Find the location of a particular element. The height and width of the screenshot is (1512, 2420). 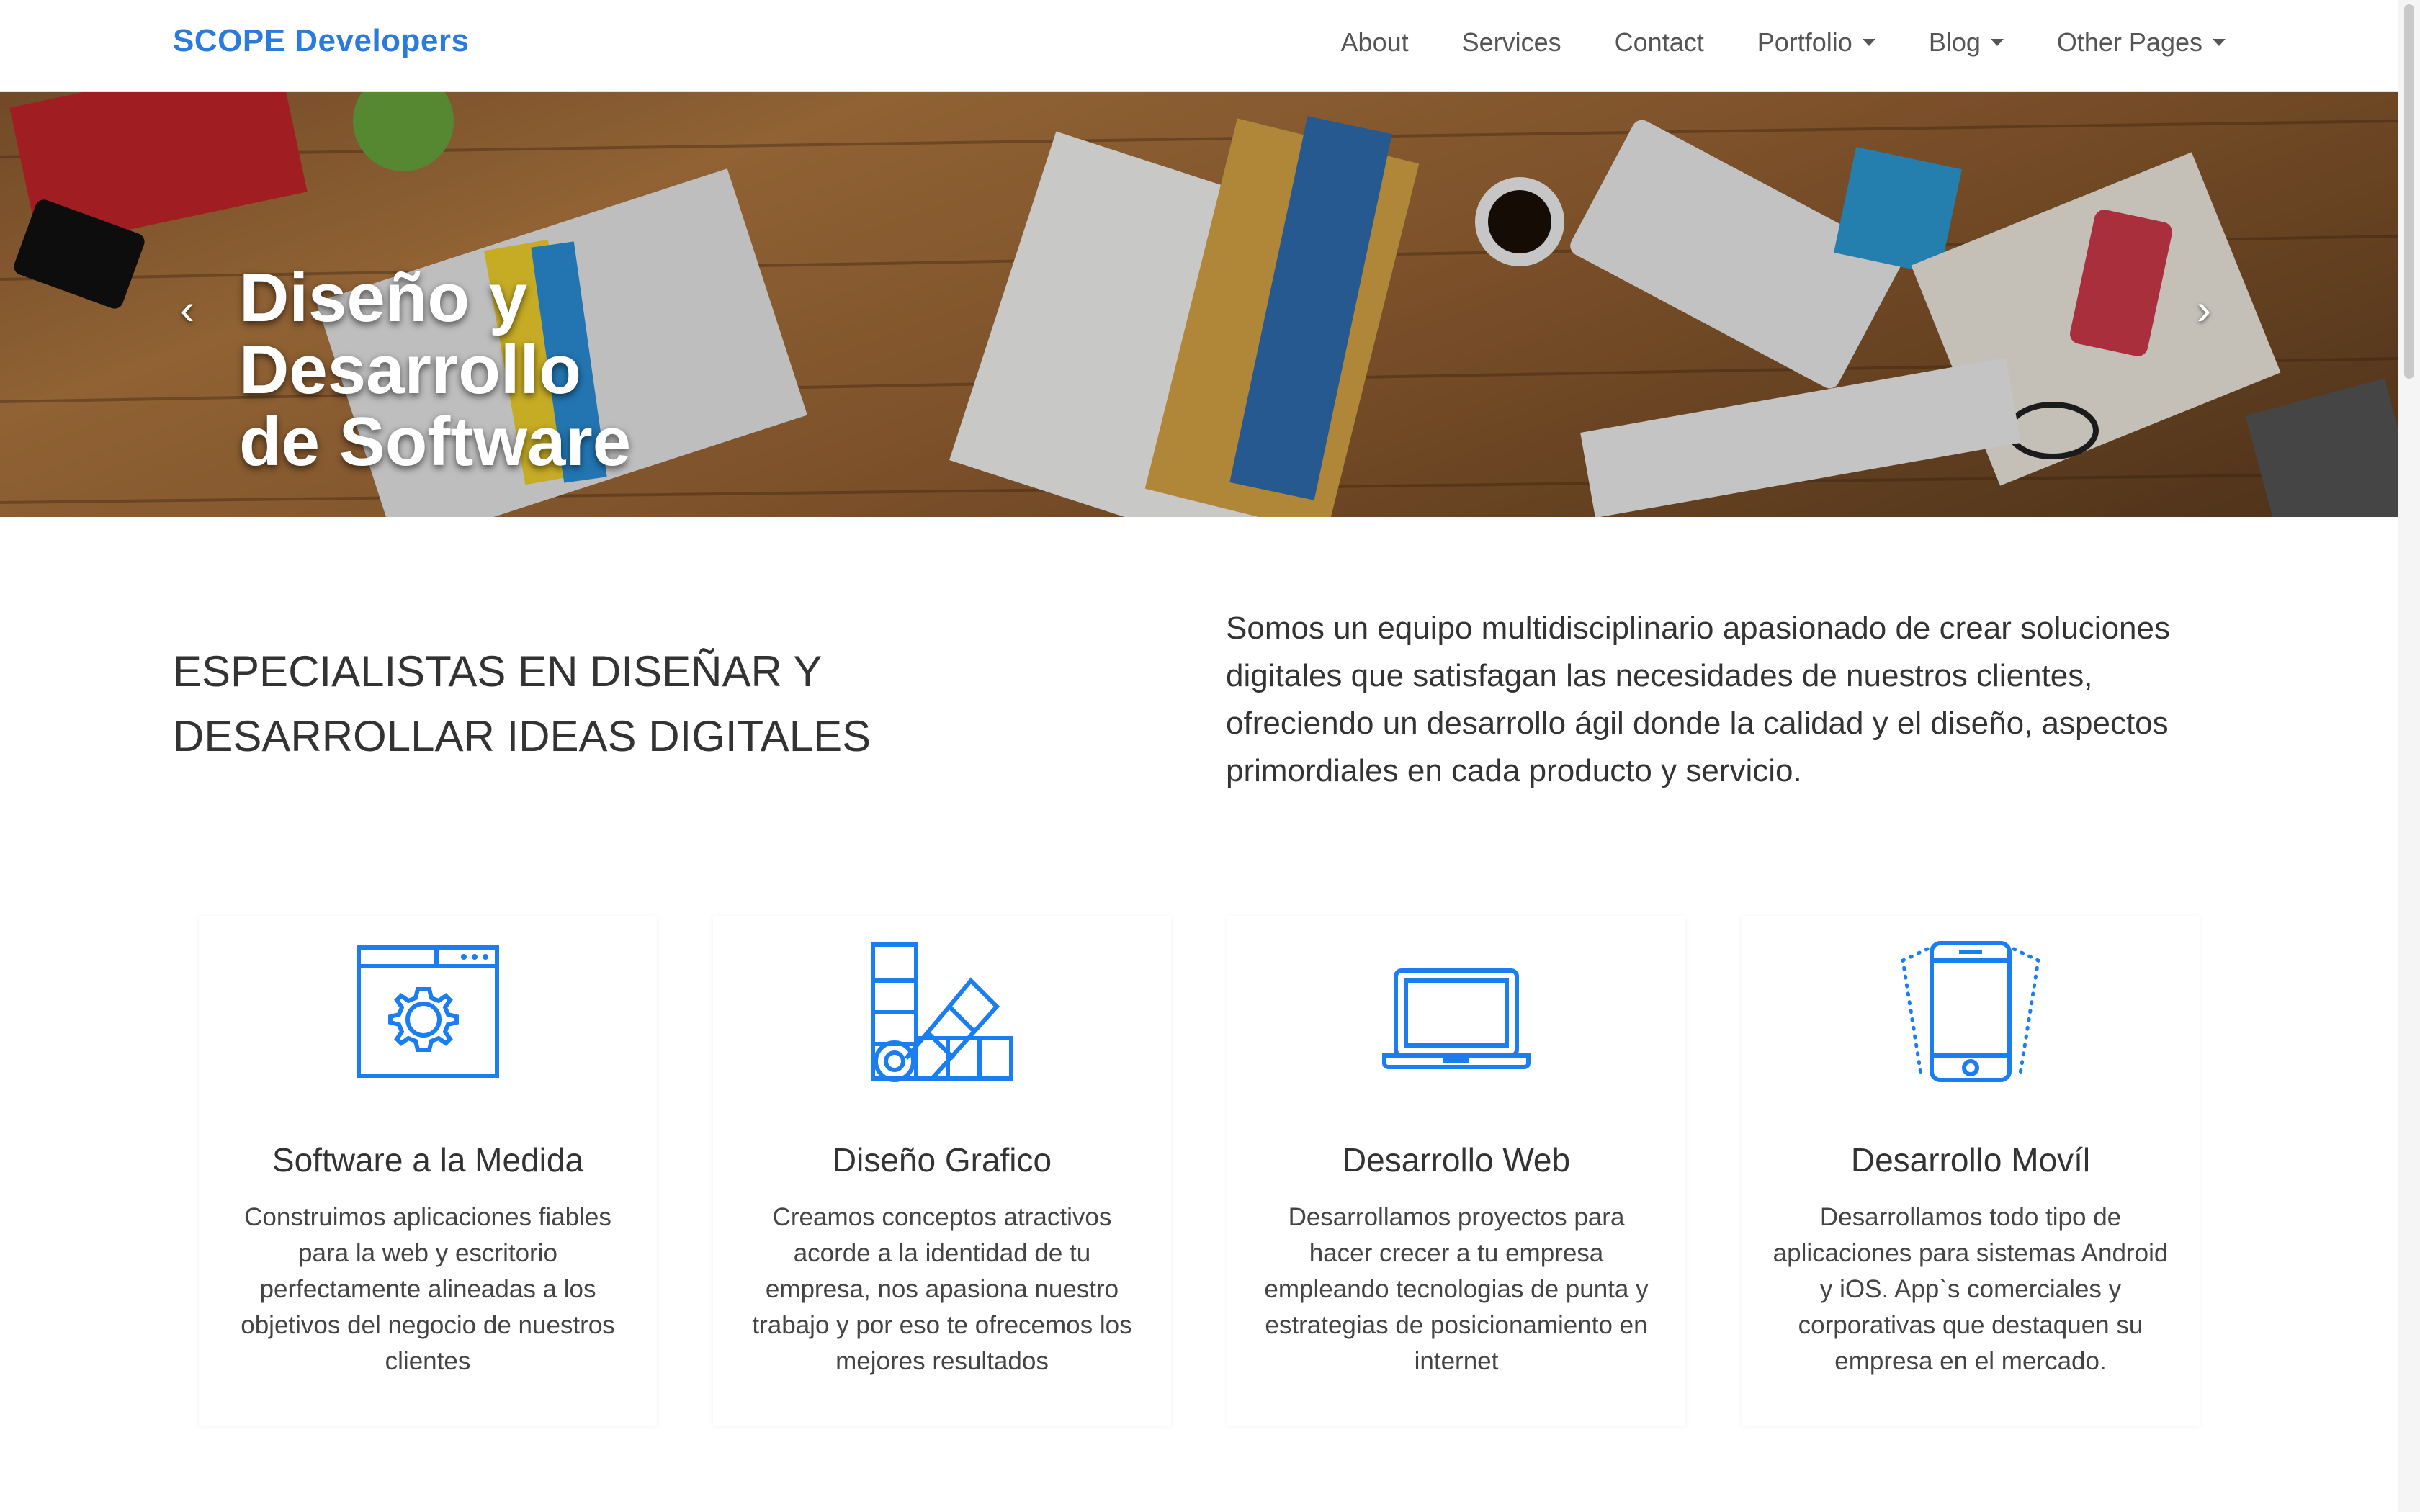

nav-contact-label: Contact is located at coordinates (1659, 42).